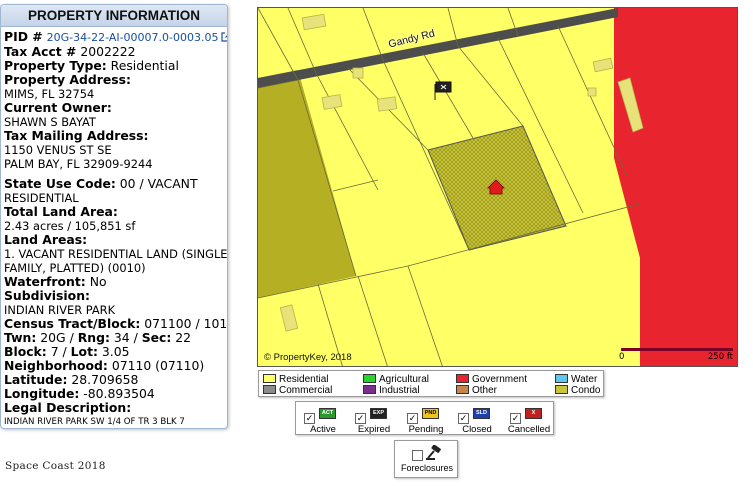 The image size is (753, 486). Describe the element at coordinates (25, 351) in the screenshot. I see `block-label: Block:` at that location.